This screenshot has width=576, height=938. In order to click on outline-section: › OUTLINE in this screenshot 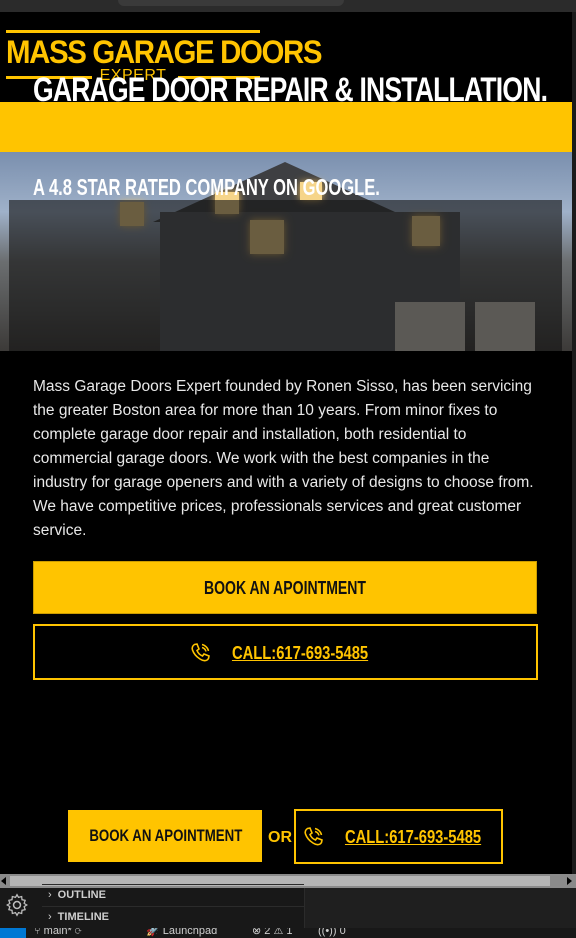, I will do `click(173, 894)`.